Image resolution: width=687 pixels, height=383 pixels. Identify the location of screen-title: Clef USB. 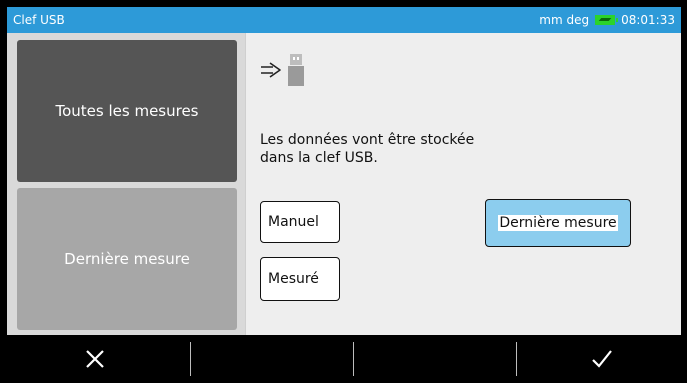
(39, 20).